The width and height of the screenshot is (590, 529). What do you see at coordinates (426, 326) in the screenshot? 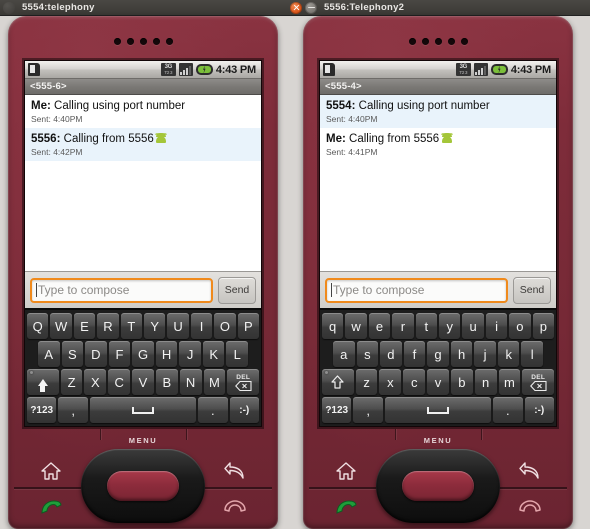
I see `key: t` at bounding box center [426, 326].